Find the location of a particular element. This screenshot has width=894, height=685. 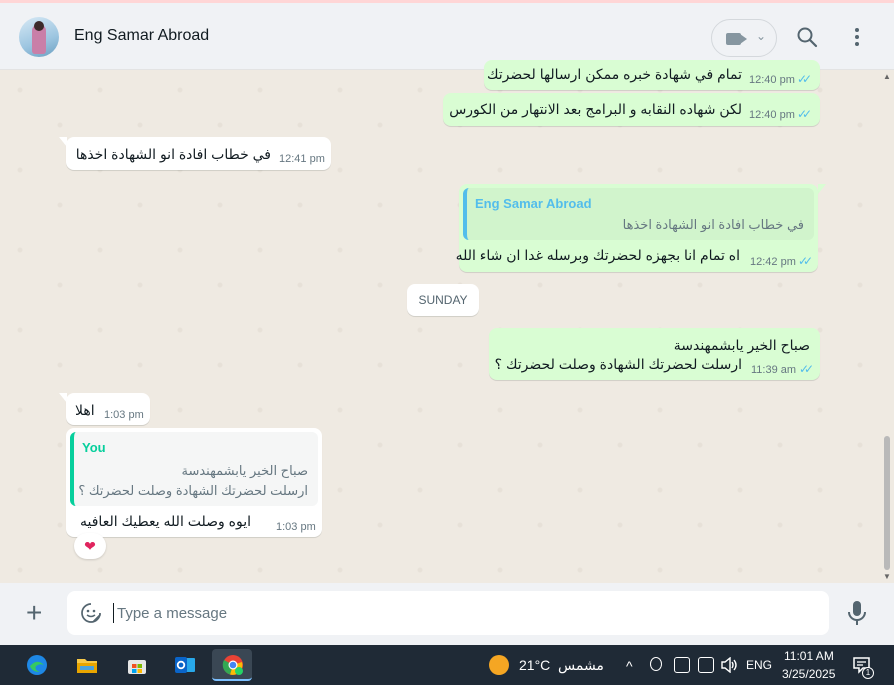

quoted-text-line: صباح الخير يابشمهندسة is located at coordinates (244, 470).